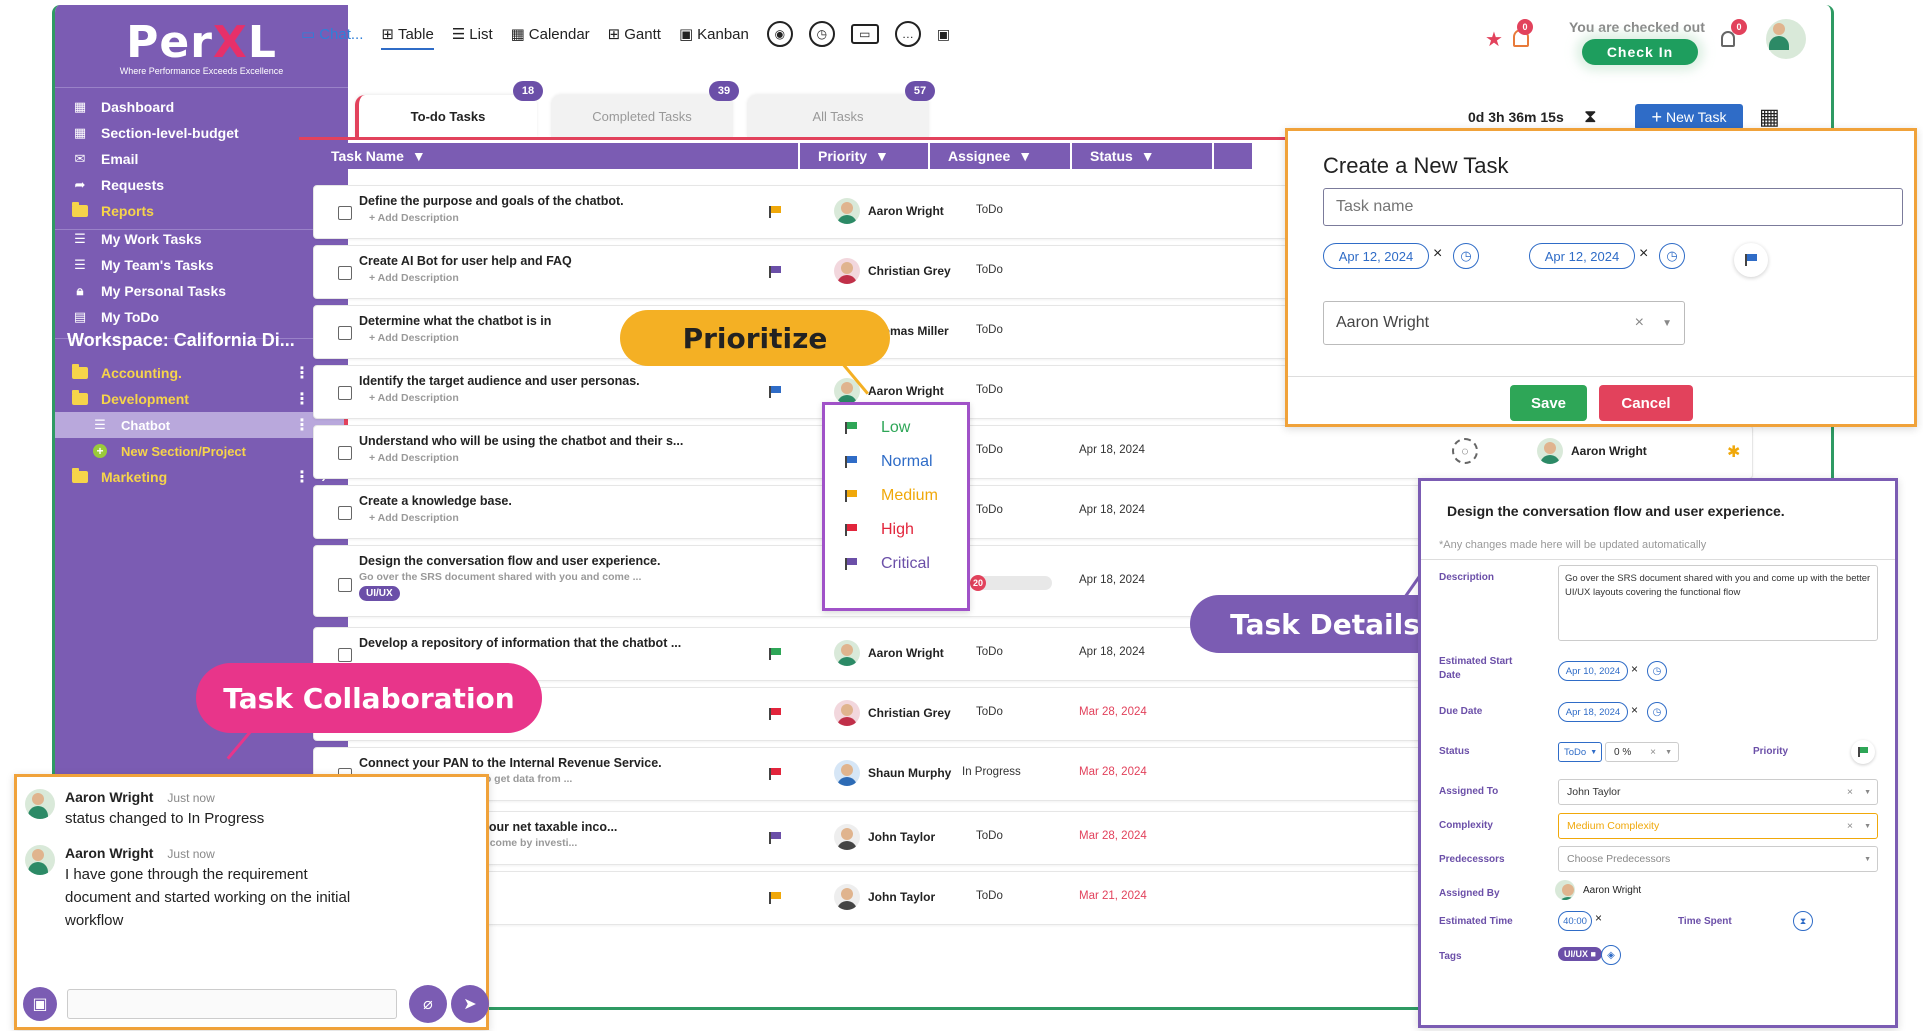 This screenshot has width=1923, height=1031. I want to click on assignee-select: Aaron Wright × ▼, so click(1504, 323).